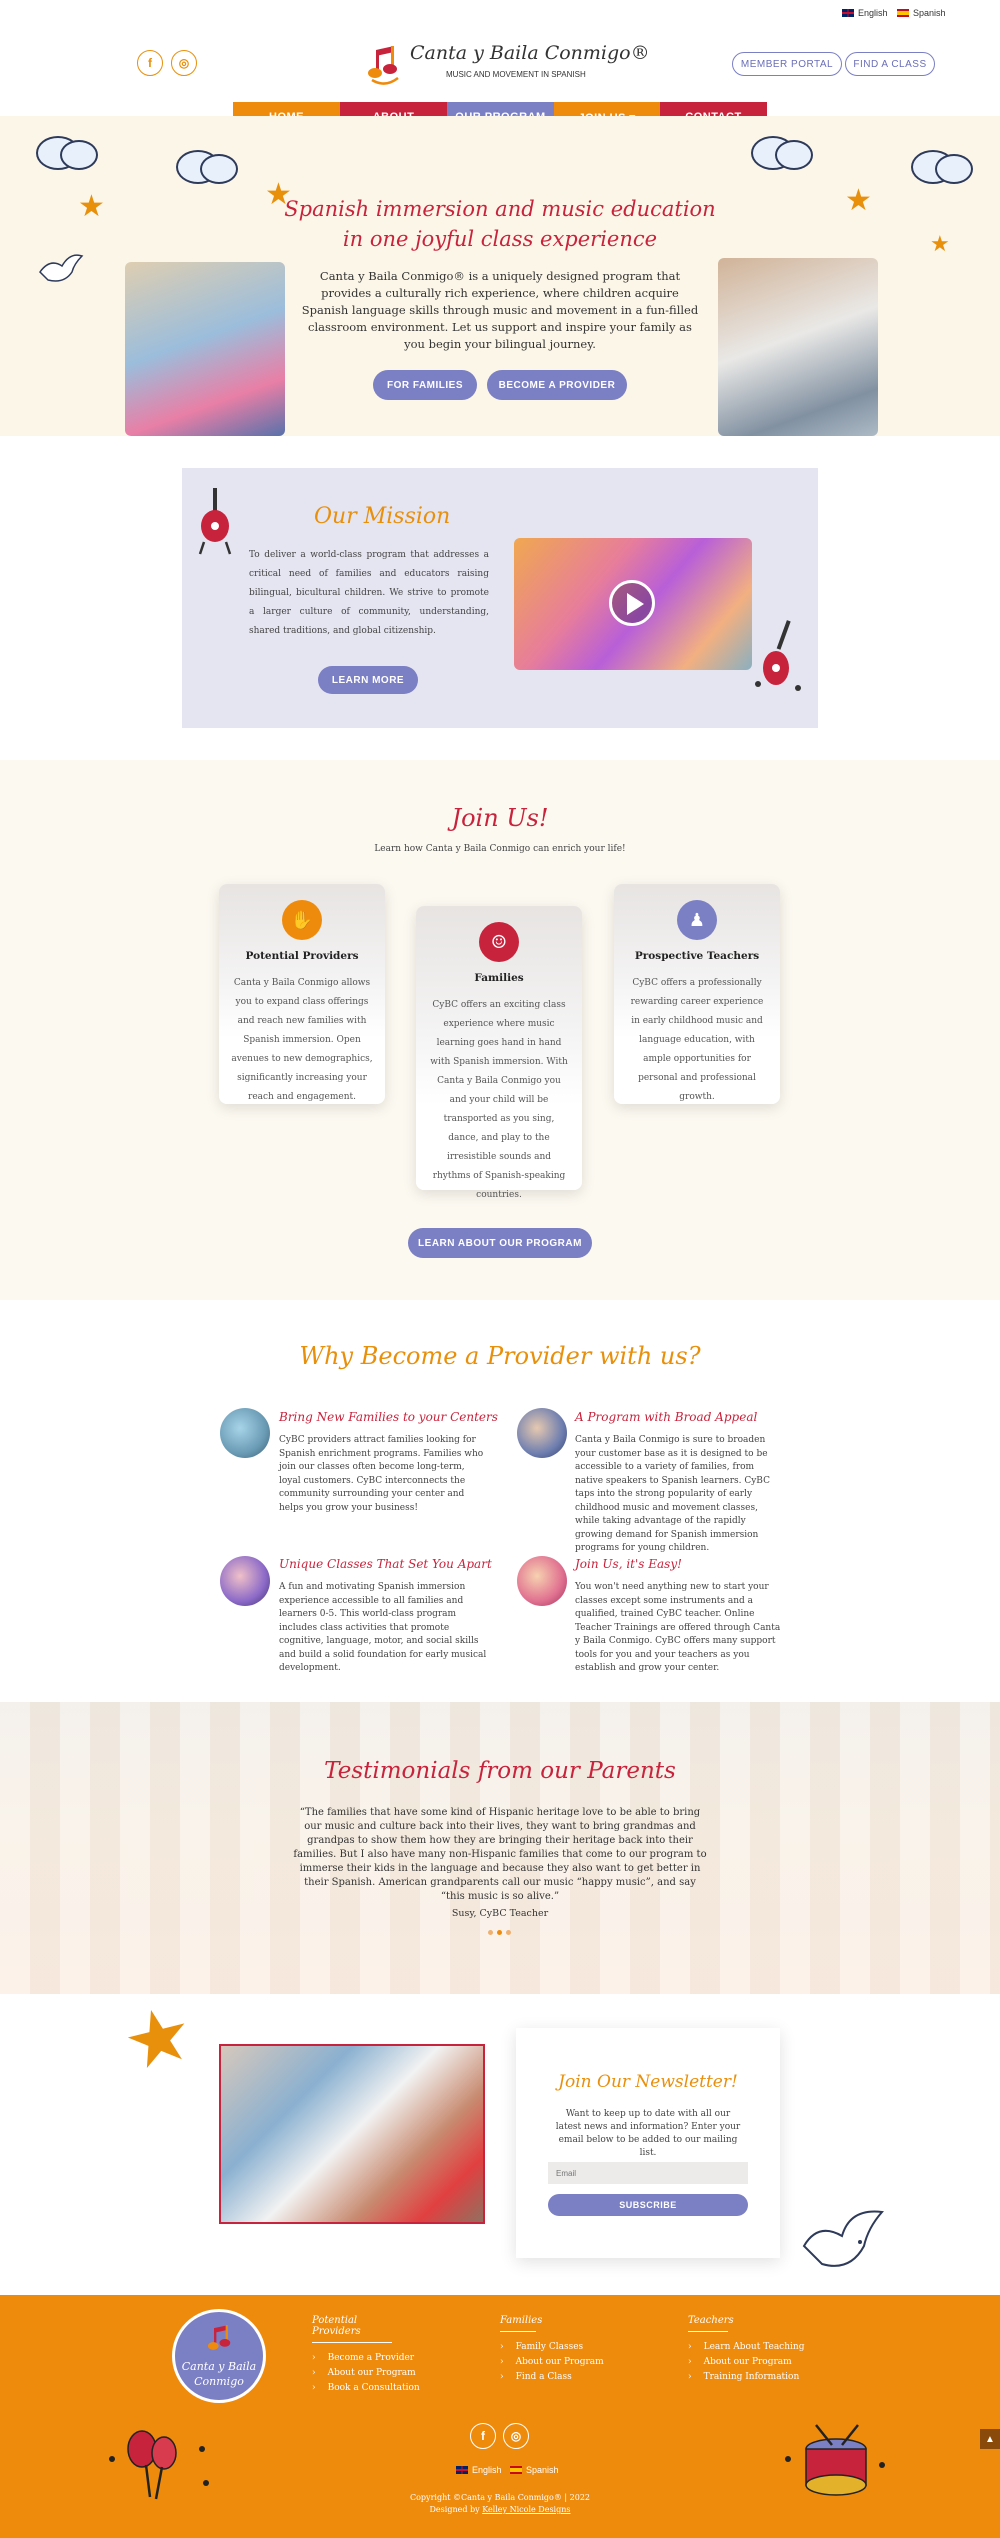 The image size is (1000, 2538). What do you see at coordinates (205, 349) in the screenshot?
I see `hero-photo-mother-daughter` at bounding box center [205, 349].